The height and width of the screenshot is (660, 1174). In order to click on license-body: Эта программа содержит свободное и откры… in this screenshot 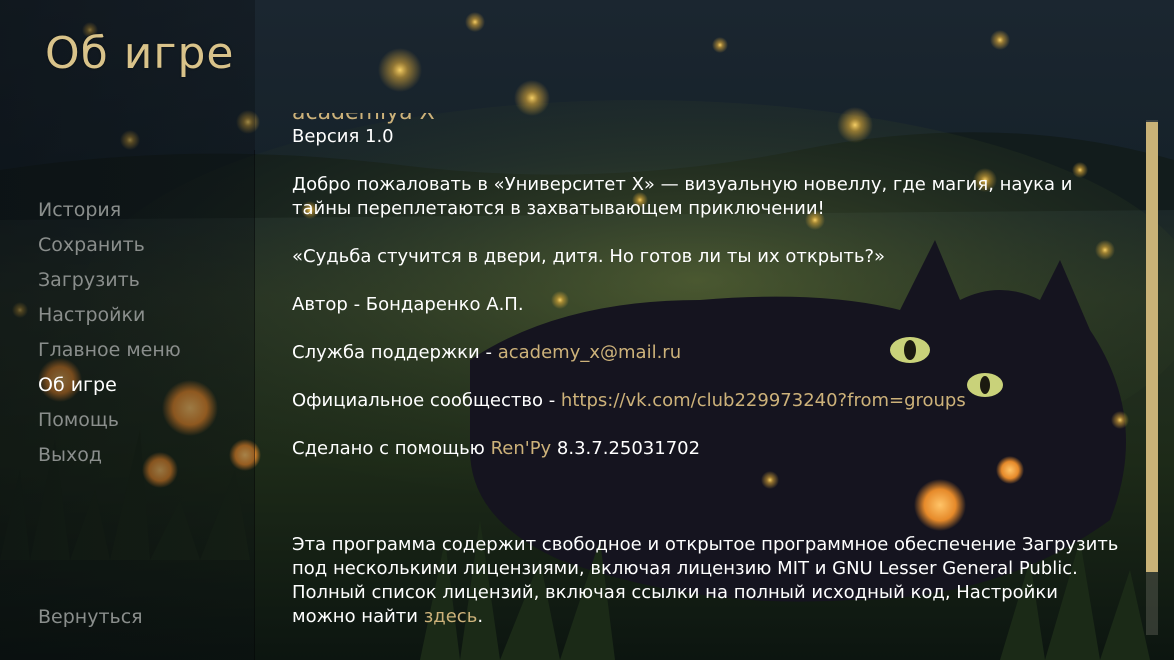, I will do `click(705, 580)`.